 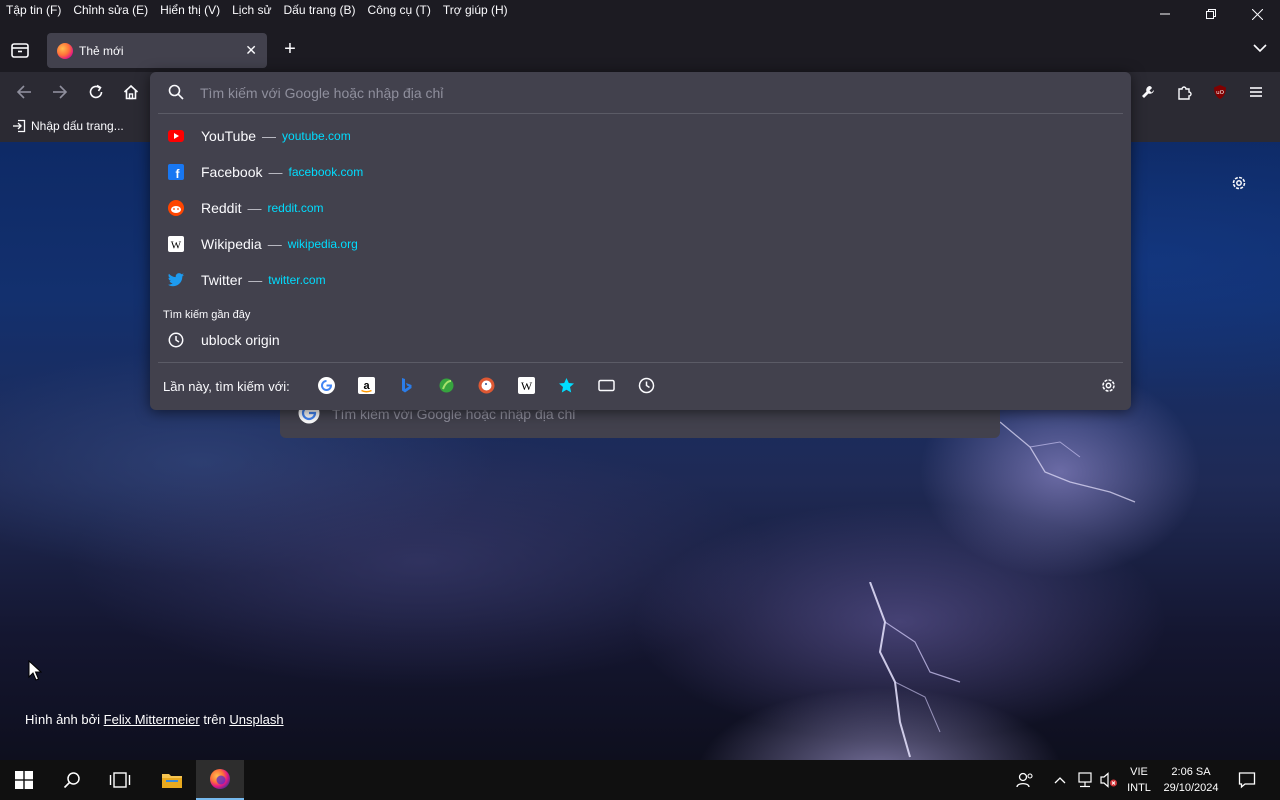 What do you see at coordinates (1108, 385) in the screenshot?
I see `search-settings-gear-icon` at bounding box center [1108, 385].